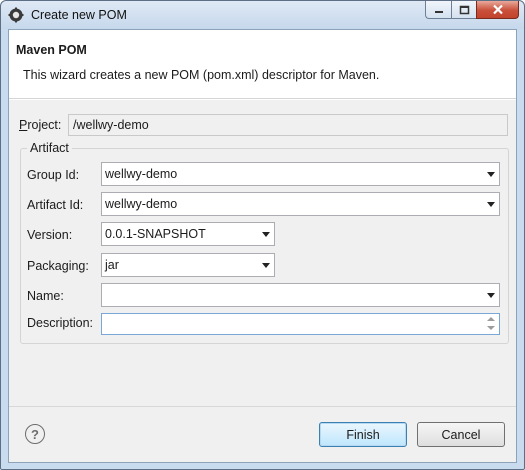  What do you see at coordinates (300, 174) in the screenshot?
I see `group-id-combo: wellwy-demo` at bounding box center [300, 174].